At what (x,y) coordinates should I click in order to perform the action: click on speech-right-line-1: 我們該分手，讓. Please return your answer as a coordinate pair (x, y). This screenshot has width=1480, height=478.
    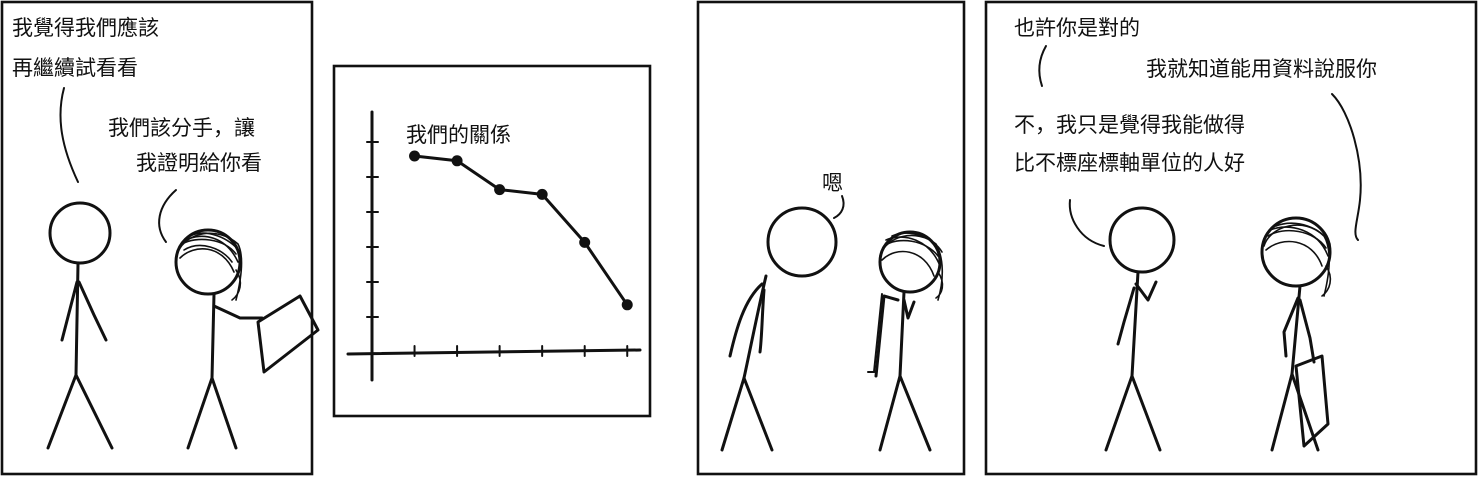
    Looking at the image, I should click on (181, 128).